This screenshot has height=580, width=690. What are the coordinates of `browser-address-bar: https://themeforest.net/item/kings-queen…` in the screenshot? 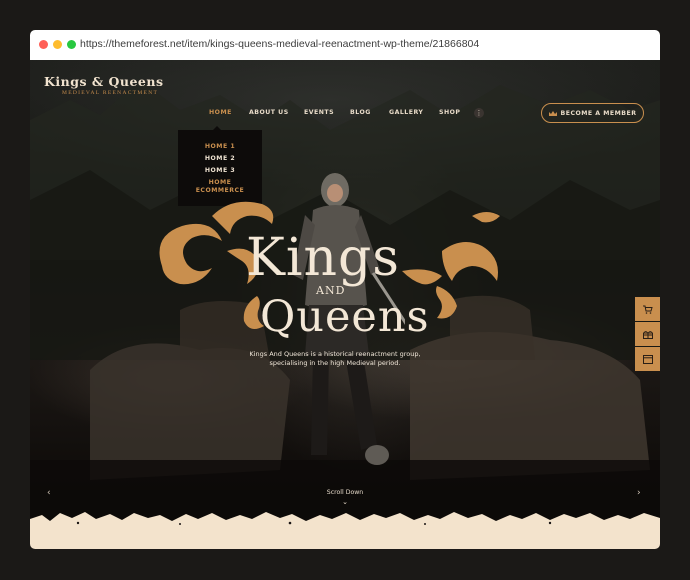 It's located at (345, 45).